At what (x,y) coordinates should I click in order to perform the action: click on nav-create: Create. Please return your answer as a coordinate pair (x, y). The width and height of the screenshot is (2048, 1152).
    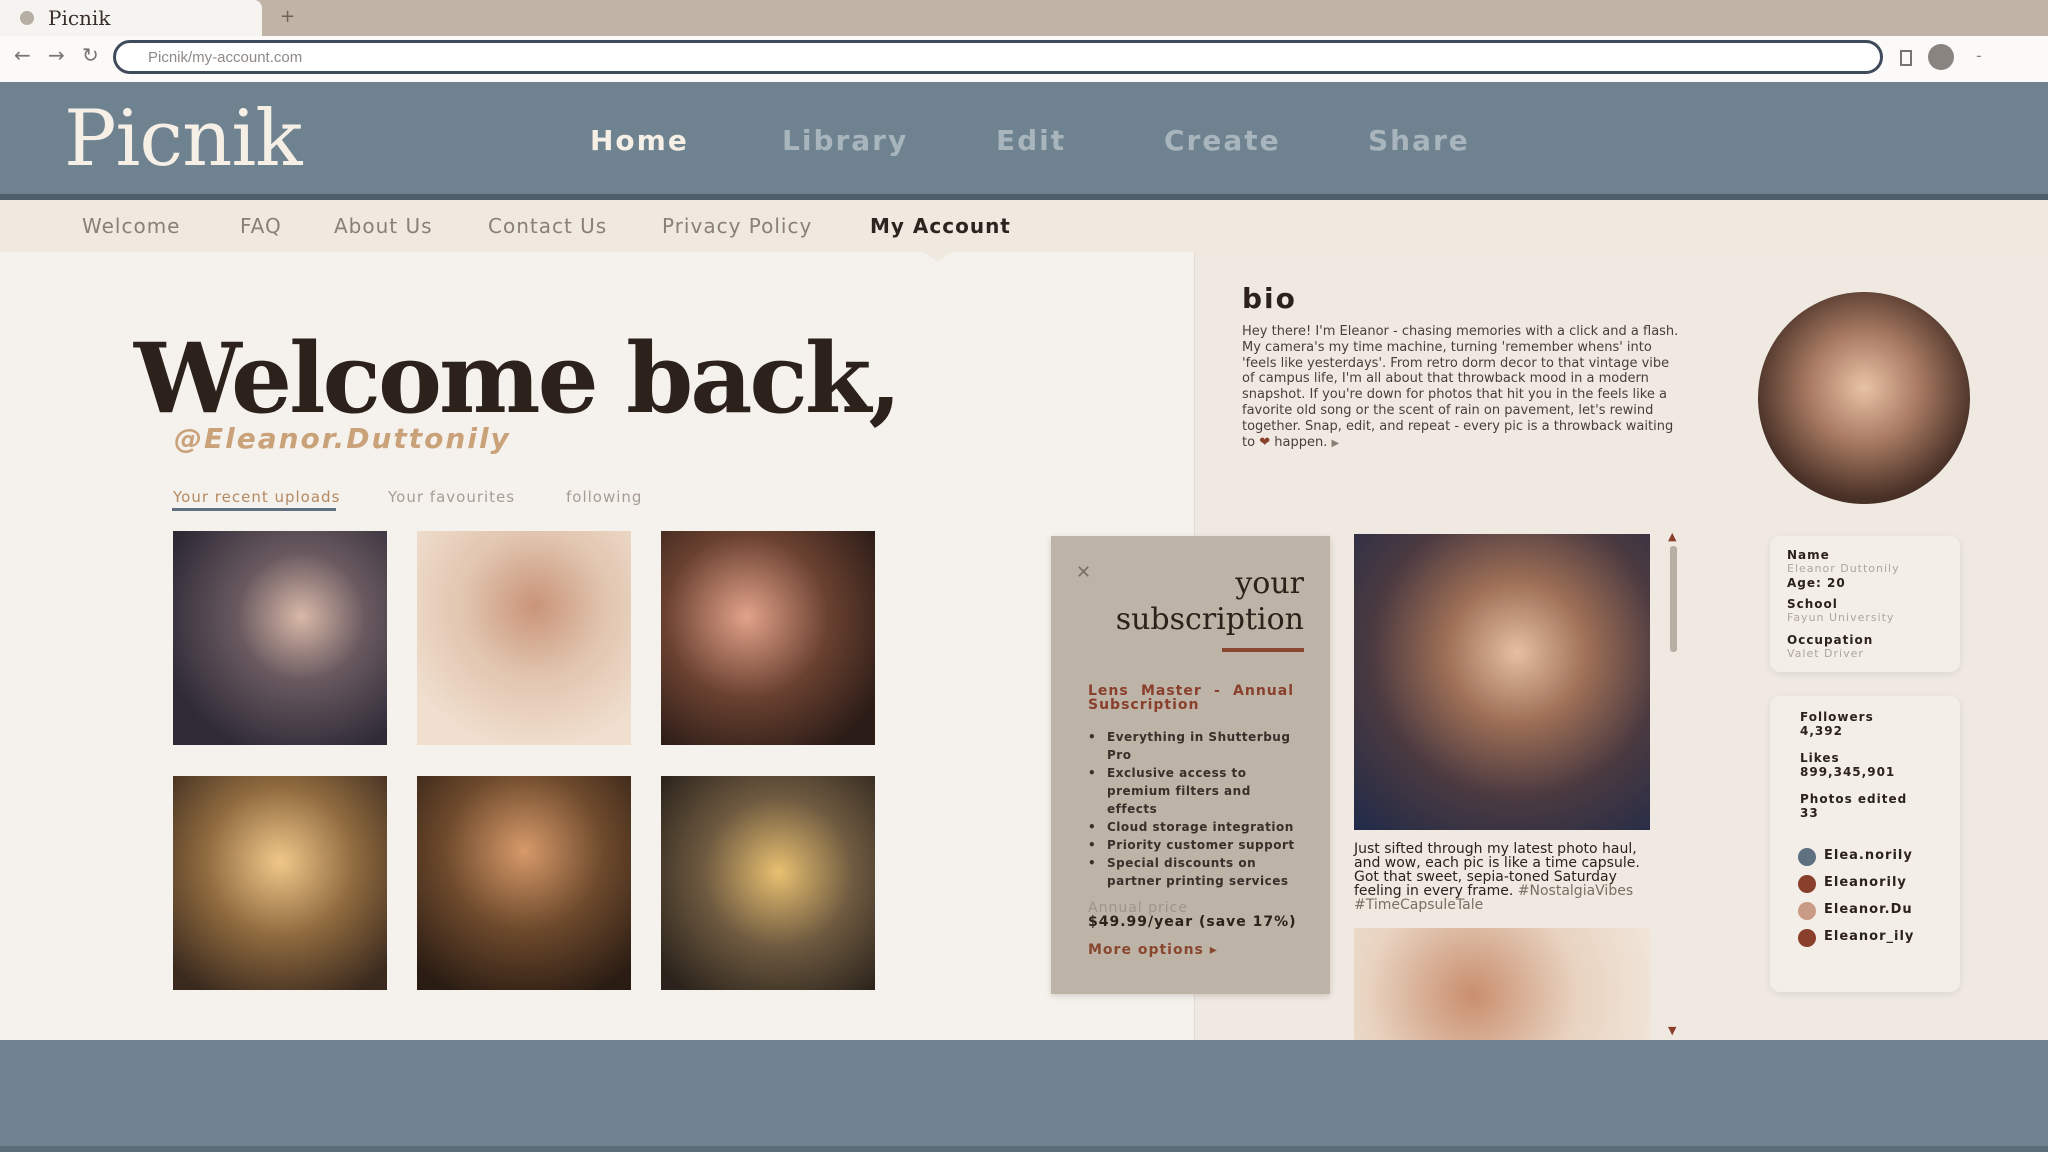
    Looking at the image, I should click on (1222, 140).